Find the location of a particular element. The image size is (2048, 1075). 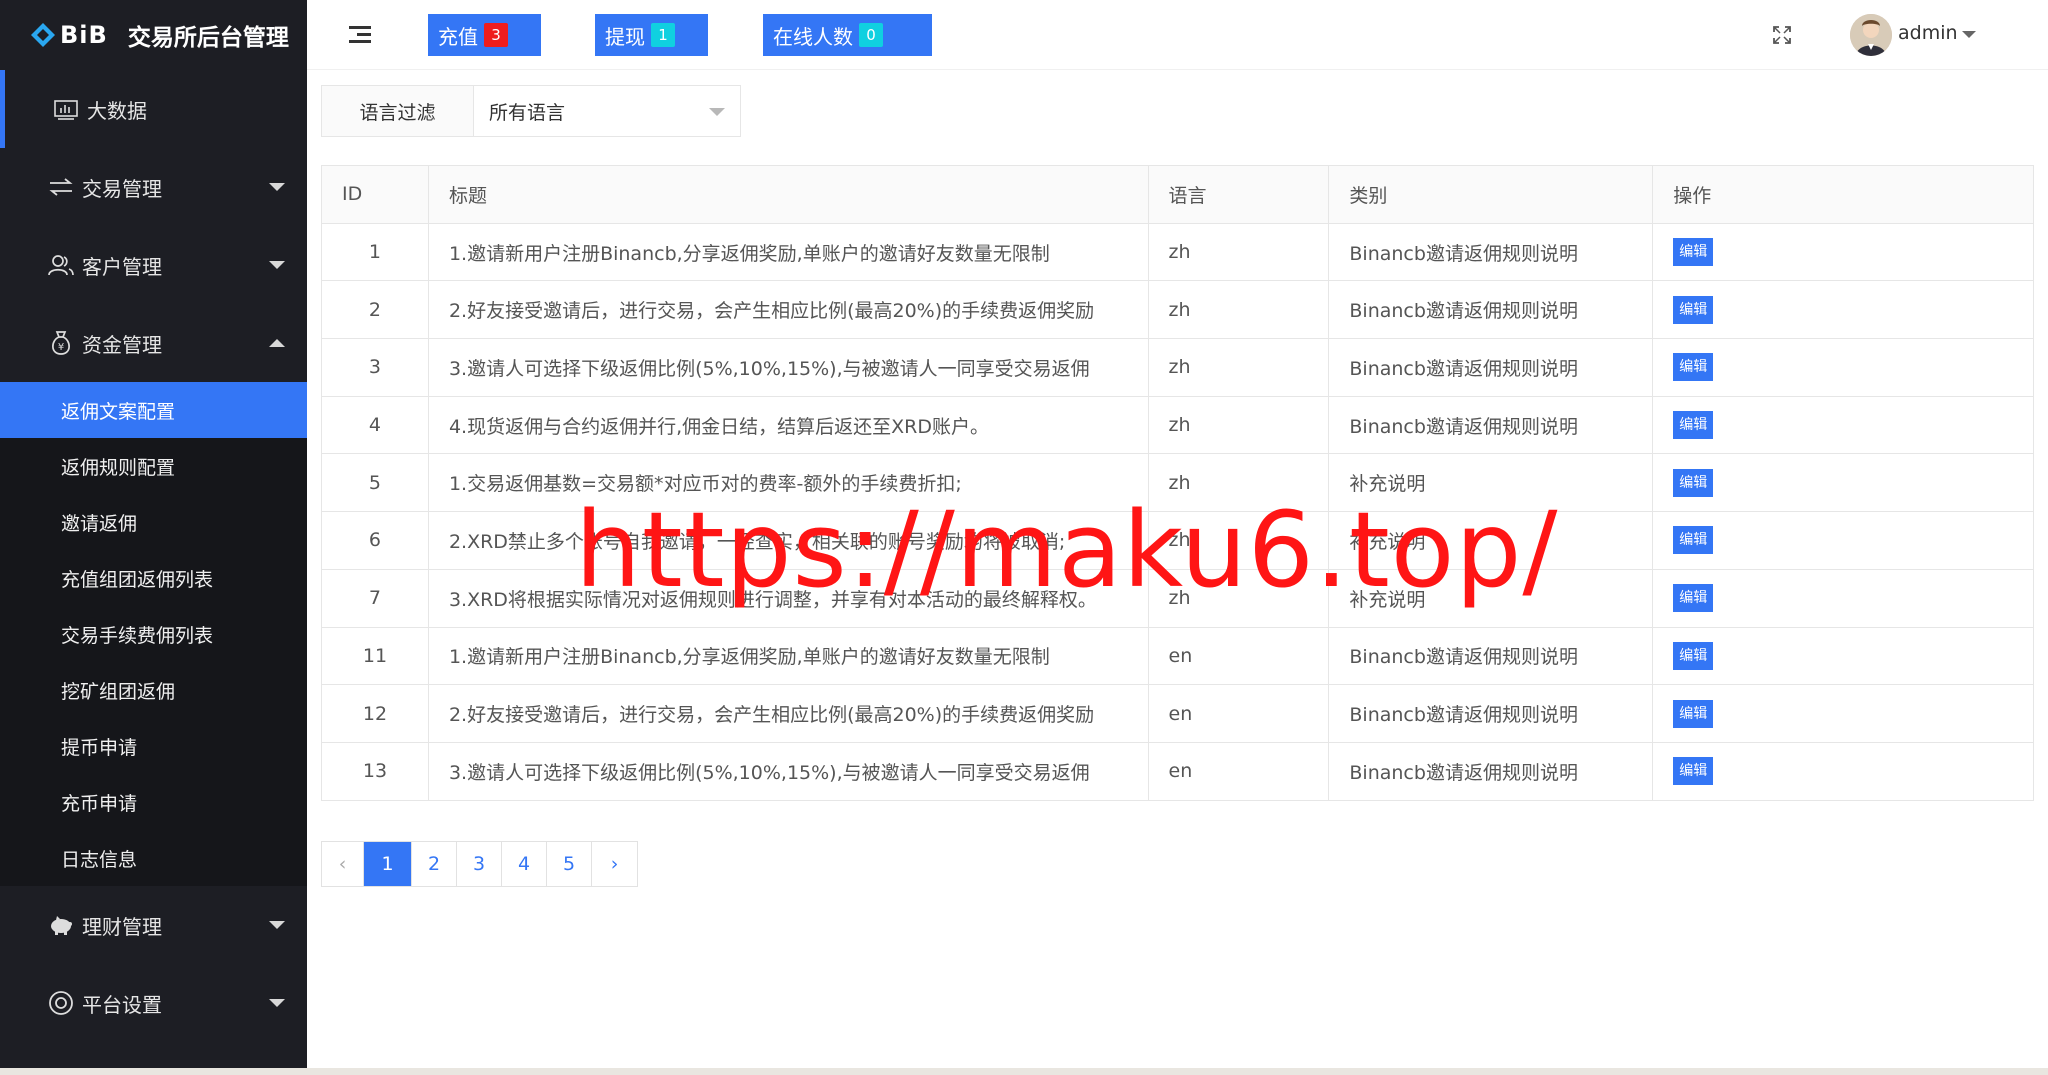

col-header-title: 标题 is located at coordinates (788, 194).